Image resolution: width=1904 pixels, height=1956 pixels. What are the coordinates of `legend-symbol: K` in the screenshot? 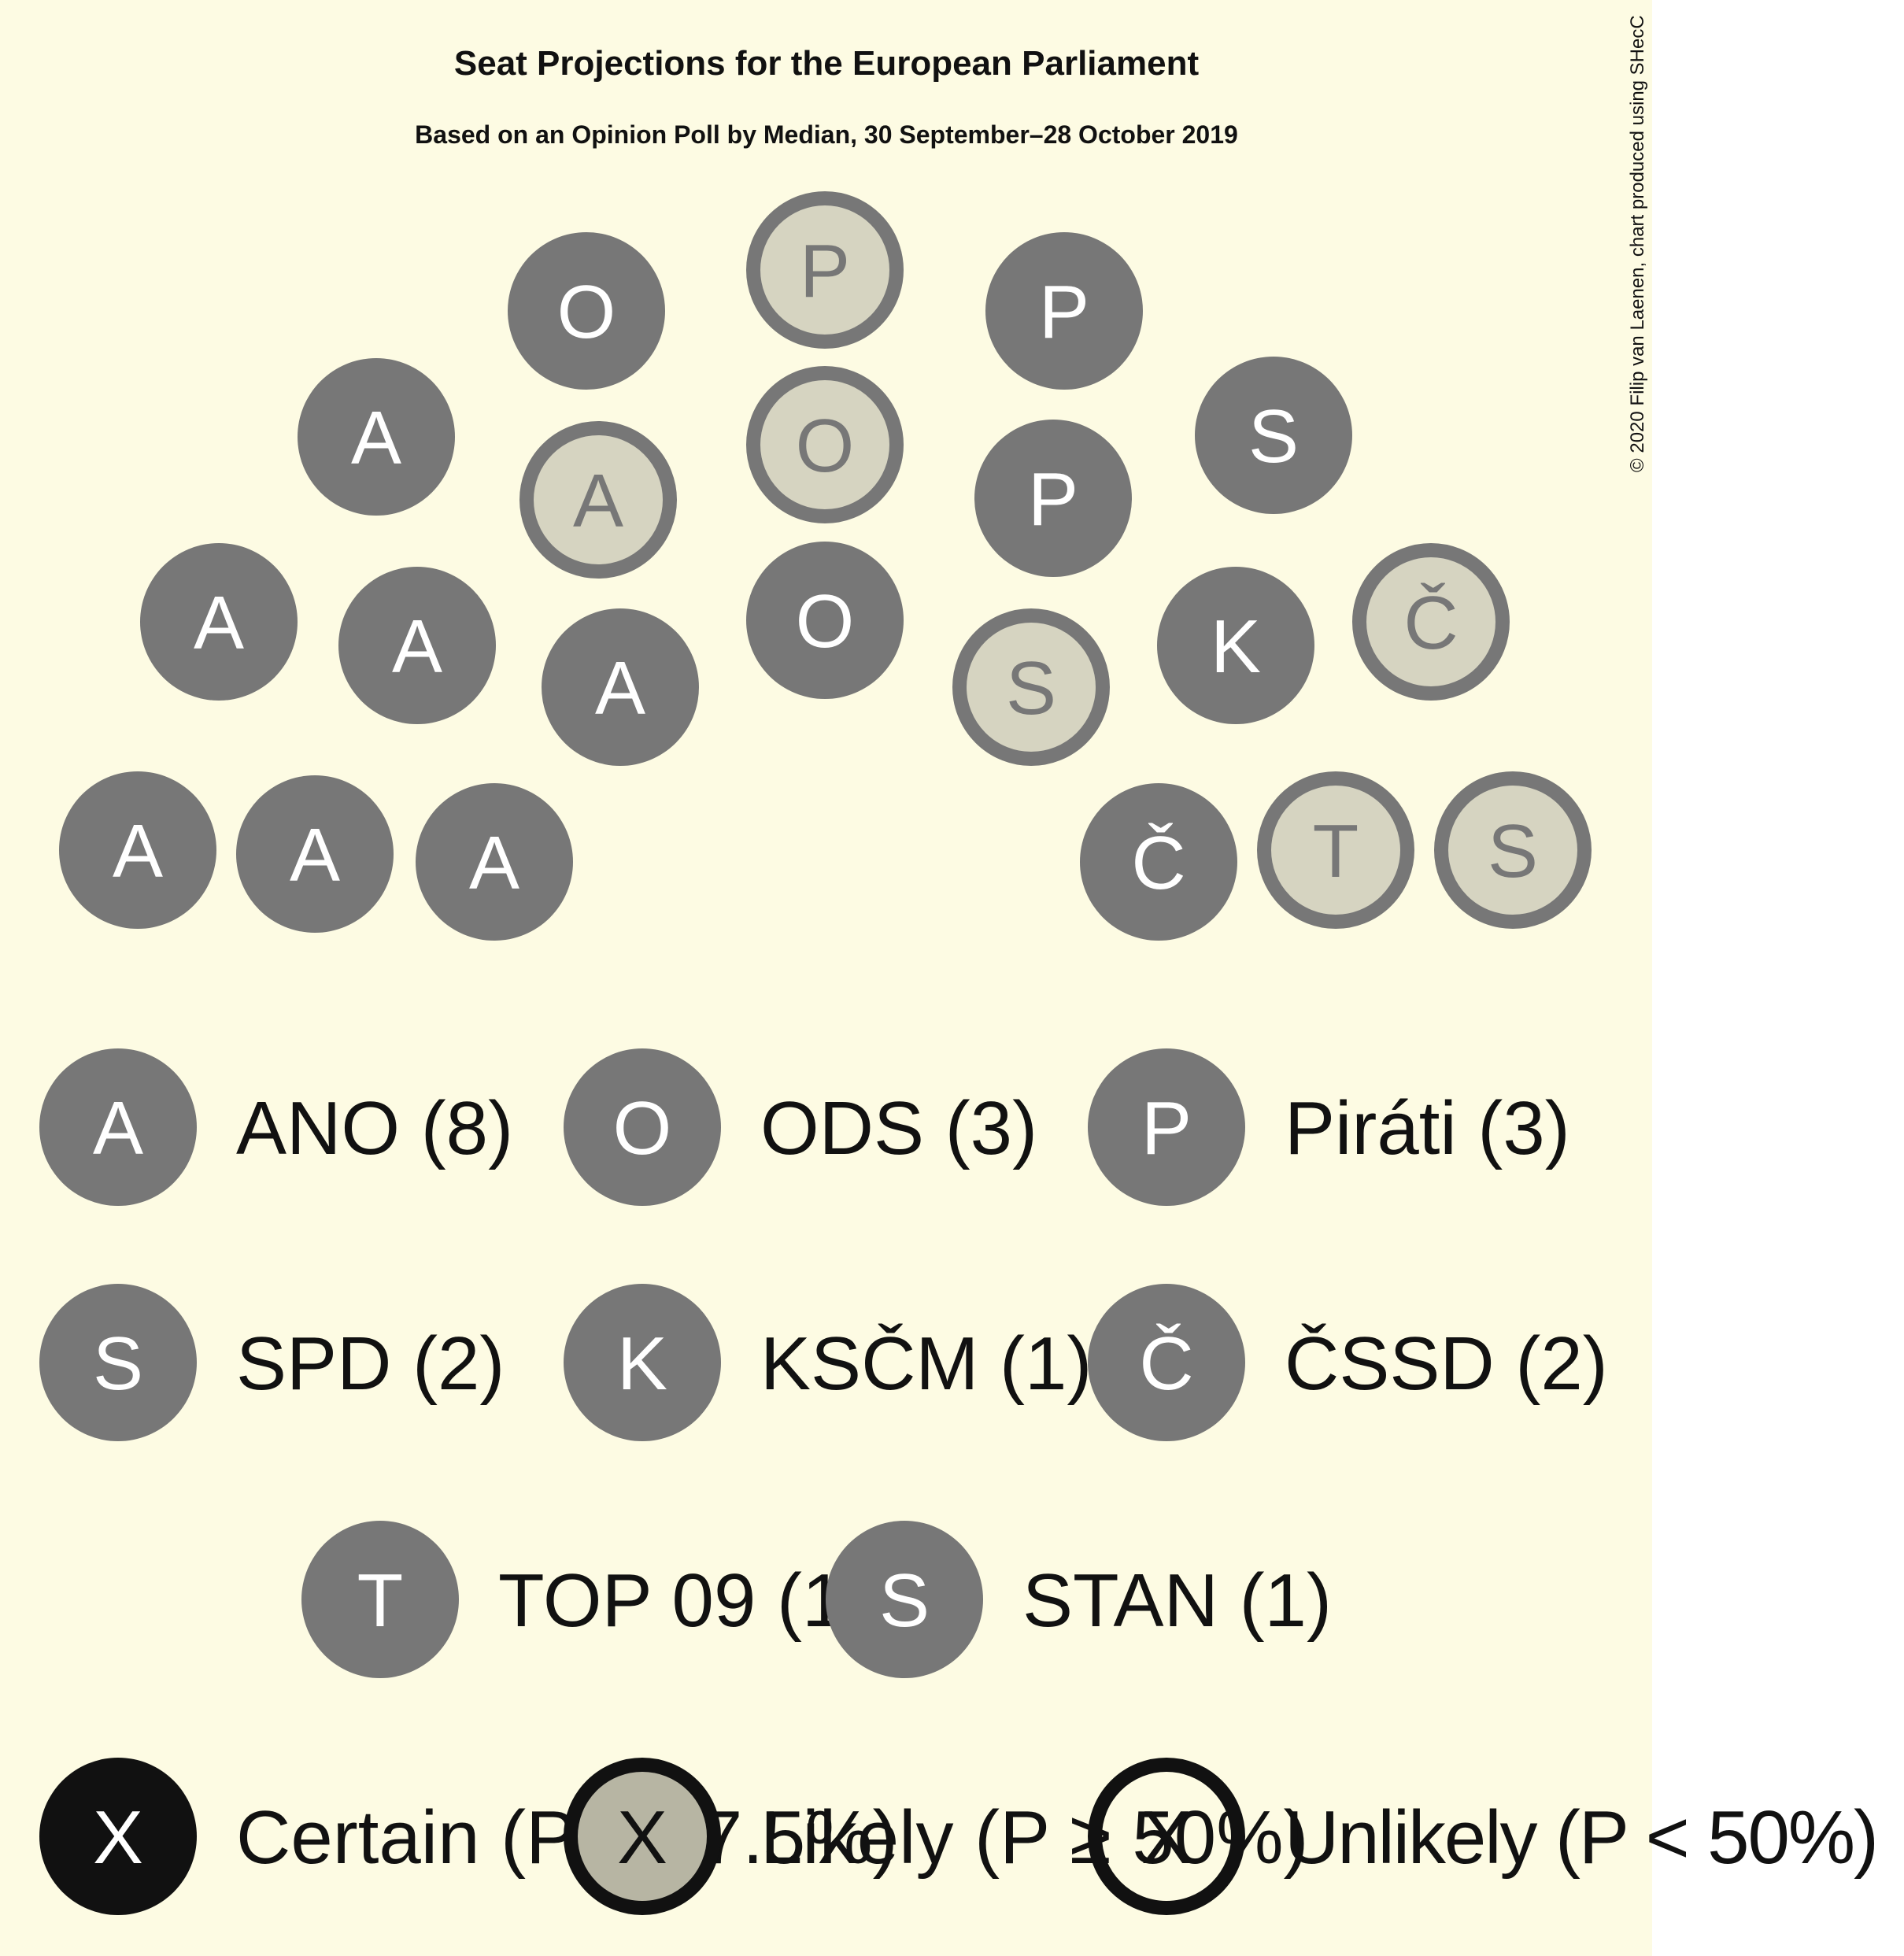 It's located at (642, 1364).